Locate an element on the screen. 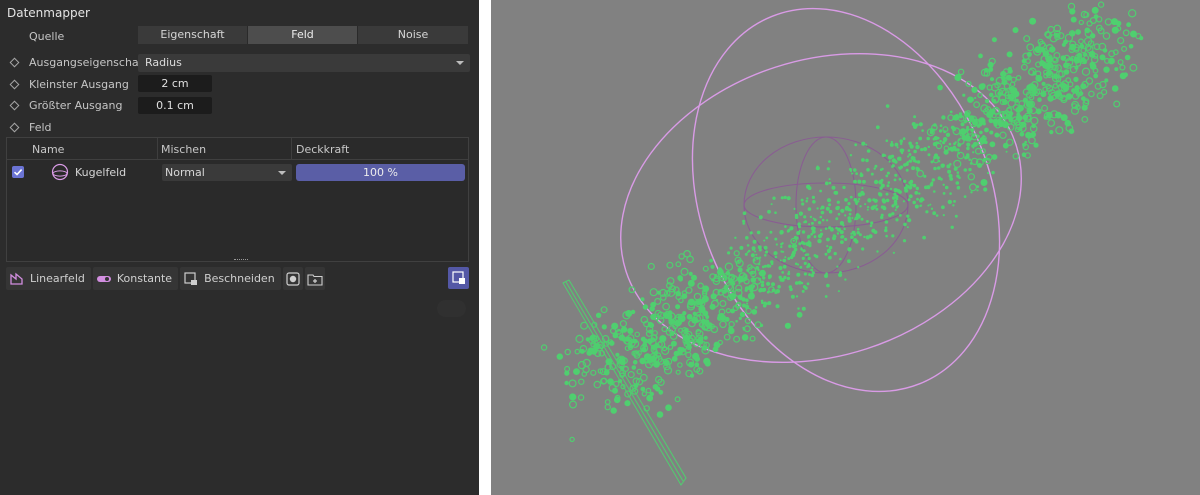  field-row: Kugelfeld Normal 100 % is located at coordinates (237, 172).